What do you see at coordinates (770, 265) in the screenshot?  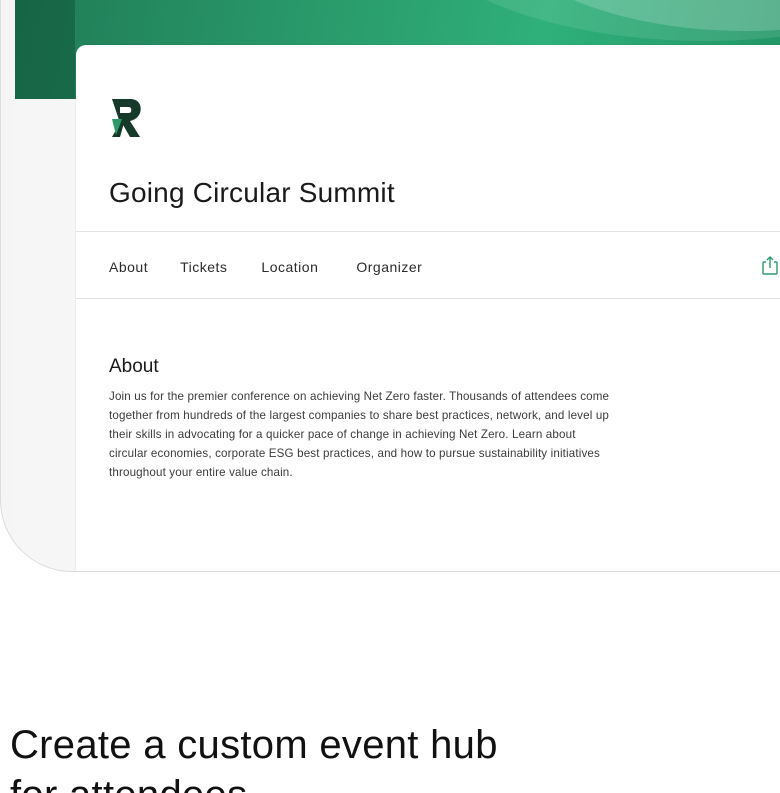 I see `share-icon` at bounding box center [770, 265].